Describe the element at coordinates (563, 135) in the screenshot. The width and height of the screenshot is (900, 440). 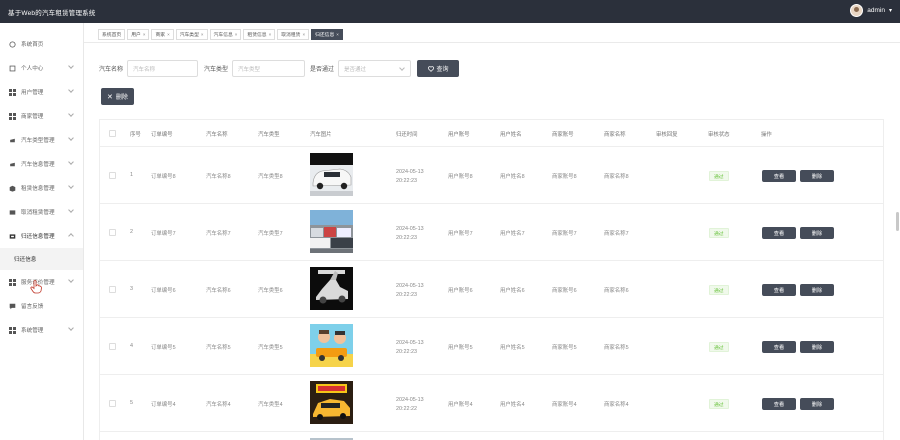
I see `column-header: 商家账号` at that location.